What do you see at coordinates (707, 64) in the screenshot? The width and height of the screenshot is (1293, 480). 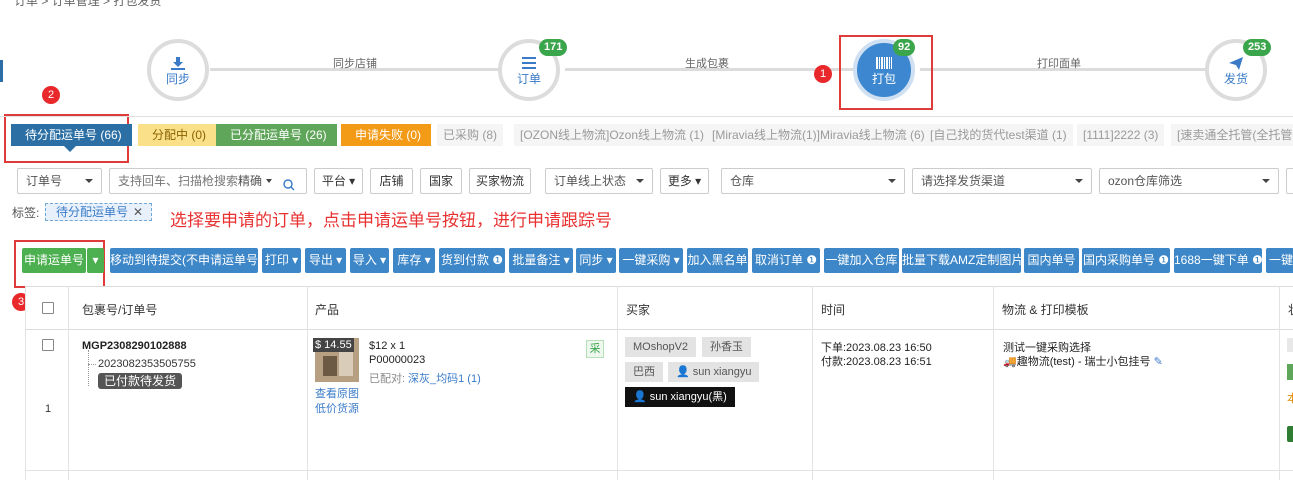 I see `step-line-label: 生成包裹` at bounding box center [707, 64].